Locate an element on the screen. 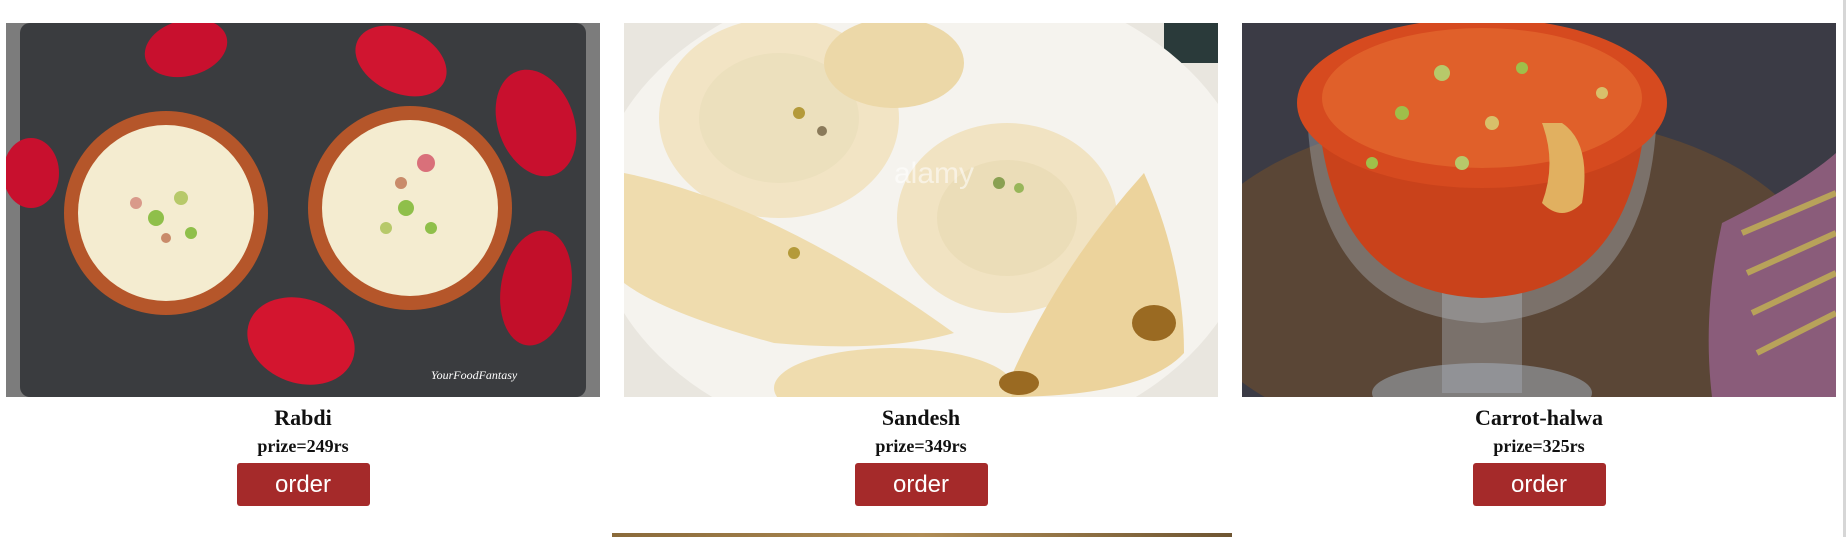 This screenshot has height=537, width=1846. next-row-image-edge is located at coordinates (922, 535).